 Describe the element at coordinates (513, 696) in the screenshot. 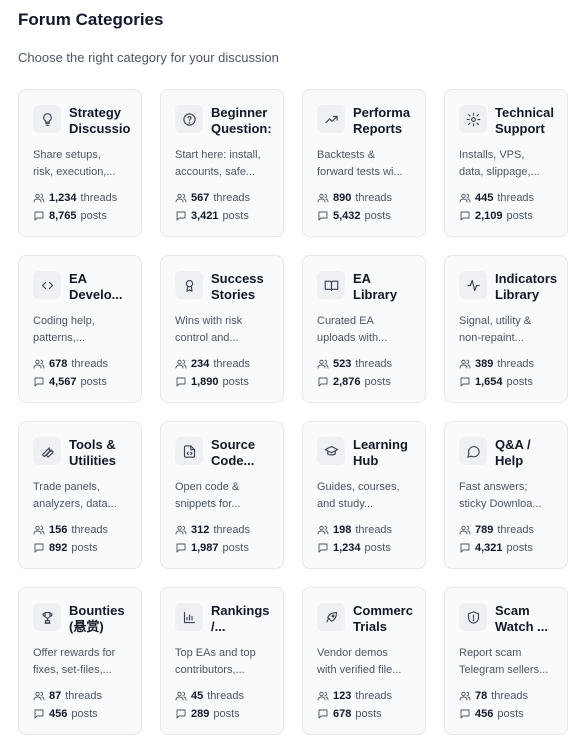

I see `thread-count: 78 threads` at that location.